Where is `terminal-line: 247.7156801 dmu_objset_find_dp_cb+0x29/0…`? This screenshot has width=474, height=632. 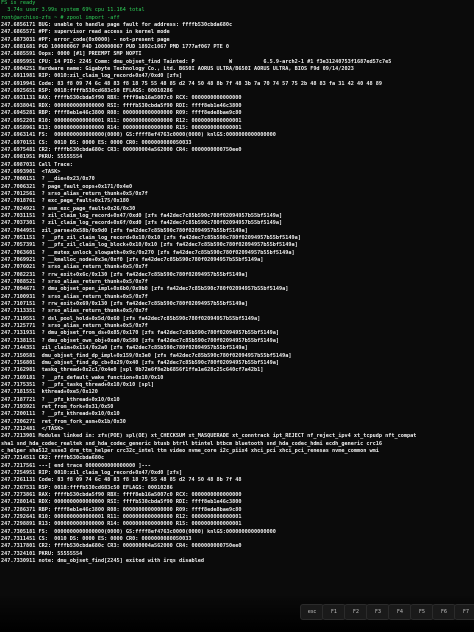 terminal-line: 247.7156801 dmu_objset_find_dp_cb+0x29/0… is located at coordinates (140, 362).